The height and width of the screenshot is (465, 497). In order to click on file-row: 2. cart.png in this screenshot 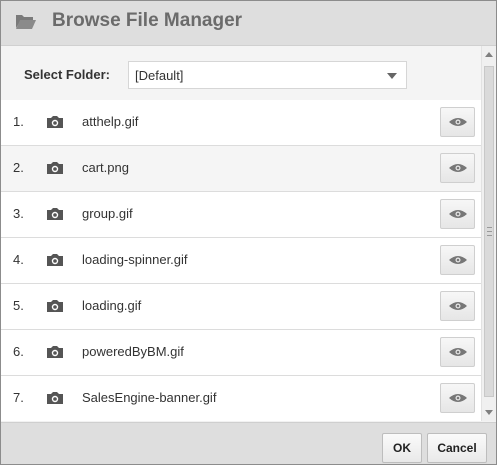, I will do `click(241, 169)`.